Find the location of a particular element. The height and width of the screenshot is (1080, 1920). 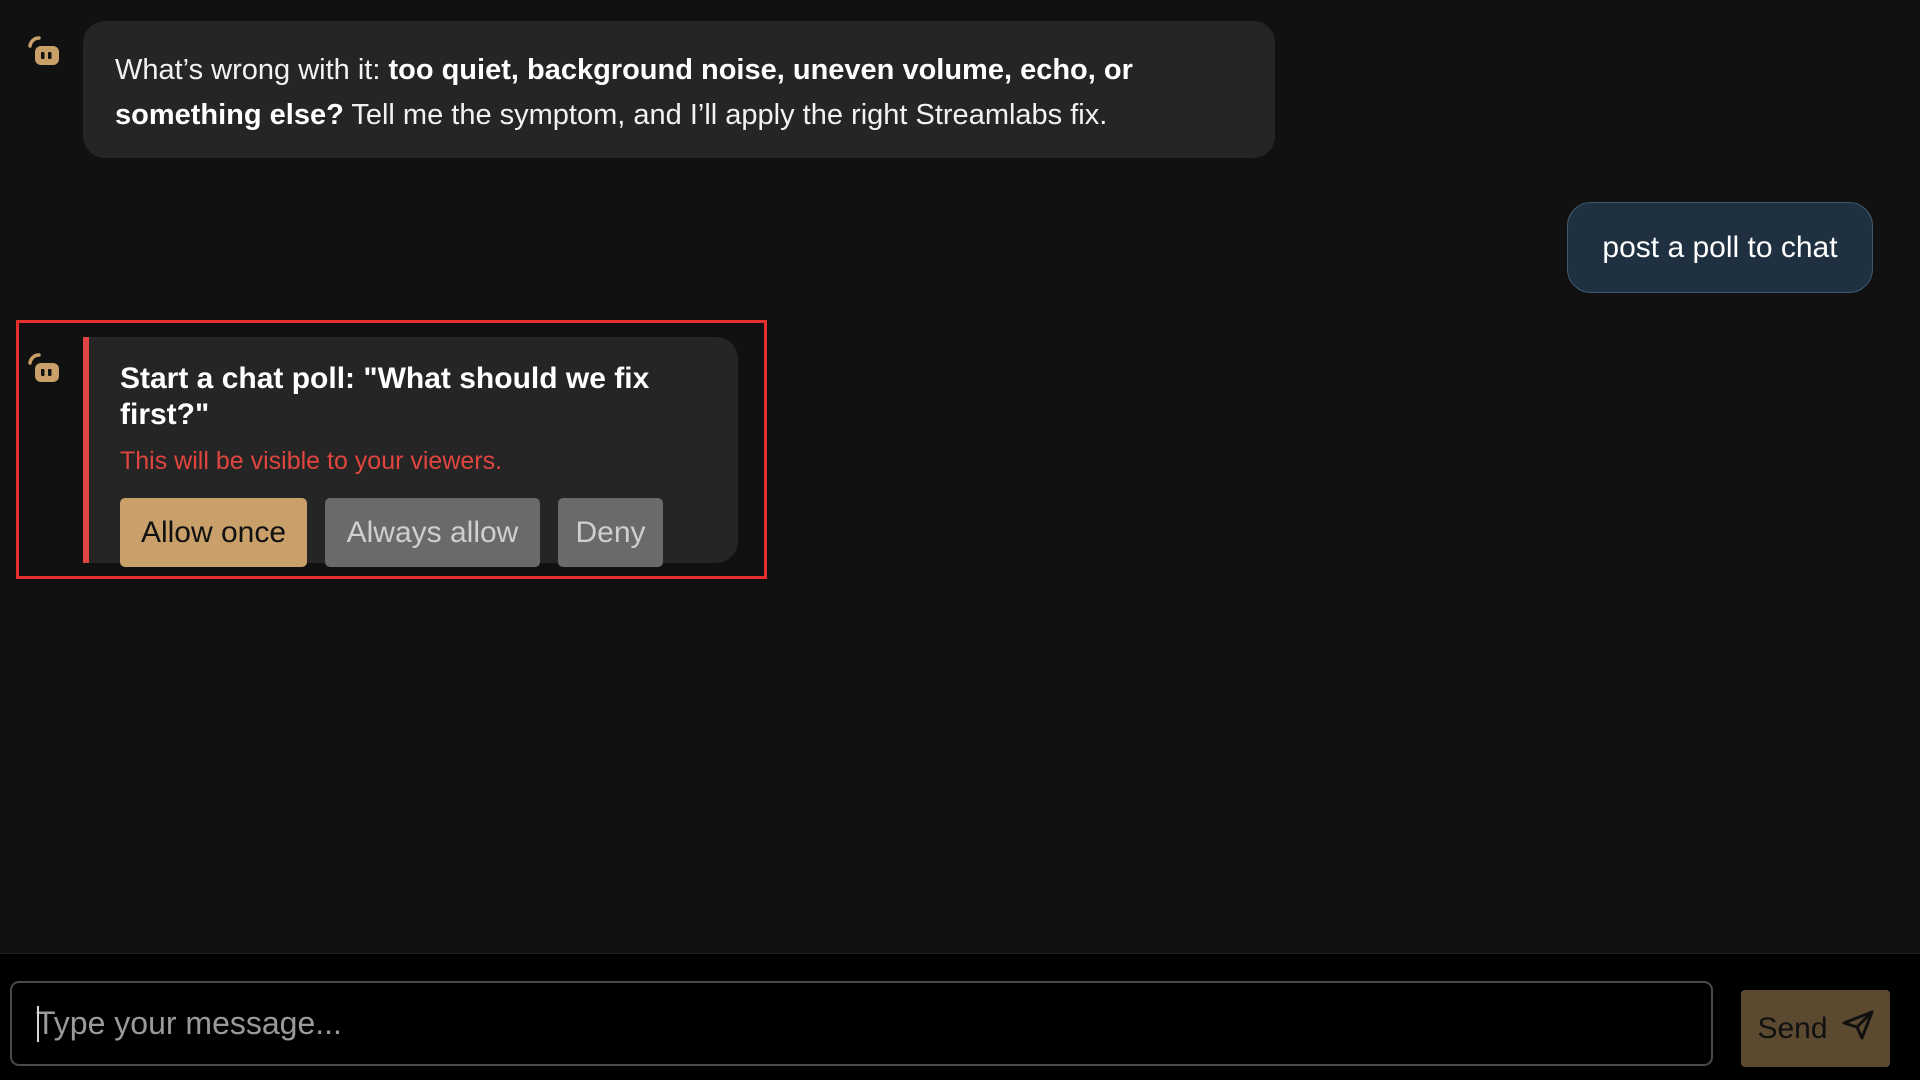

text-cursor is located at coordinates (38, 1024).